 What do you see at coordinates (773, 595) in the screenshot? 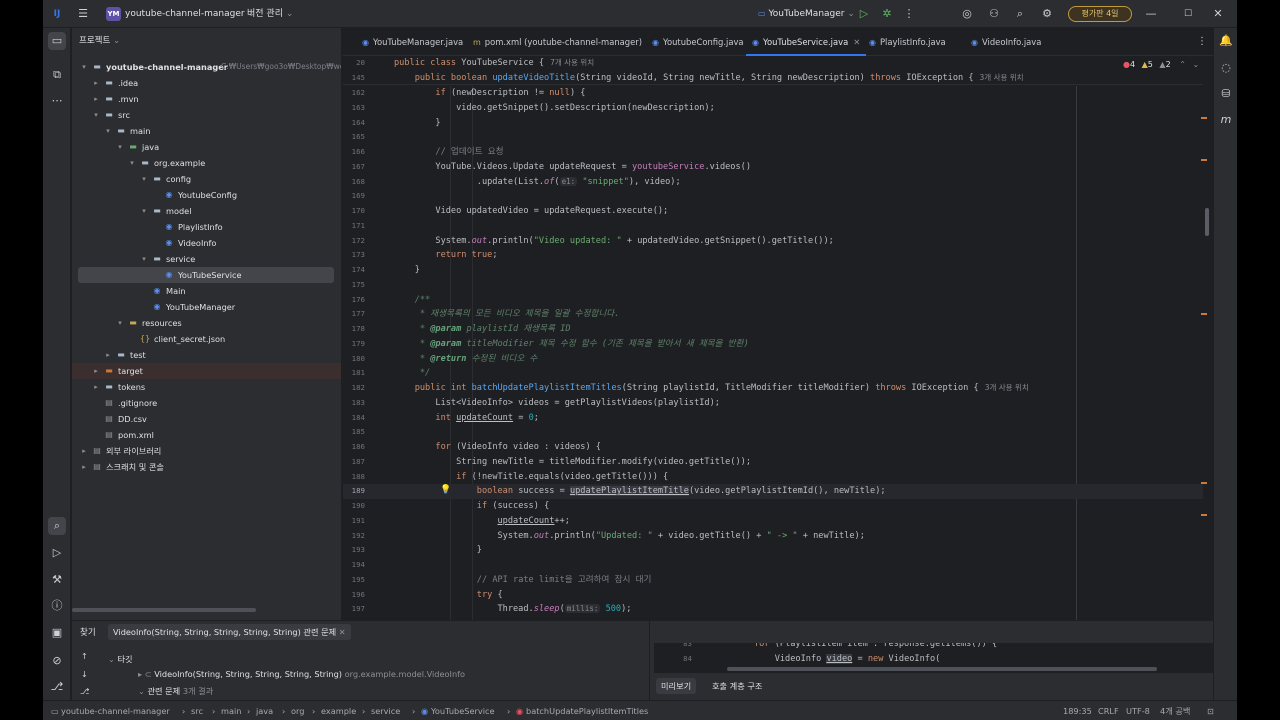
I see `code-line: 196 try {` at bounding box center [773, 595].